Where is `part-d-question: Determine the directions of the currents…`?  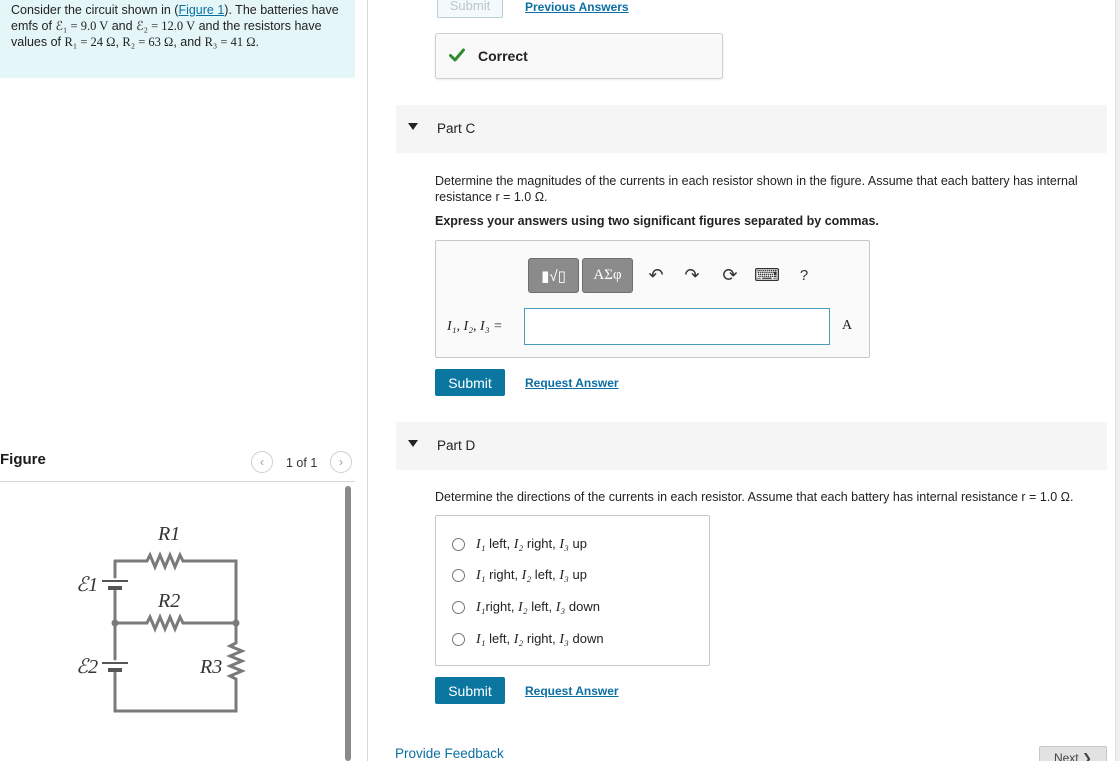
part-d-question: Determine the directions of the currents… is located at coordinates (754, 497).